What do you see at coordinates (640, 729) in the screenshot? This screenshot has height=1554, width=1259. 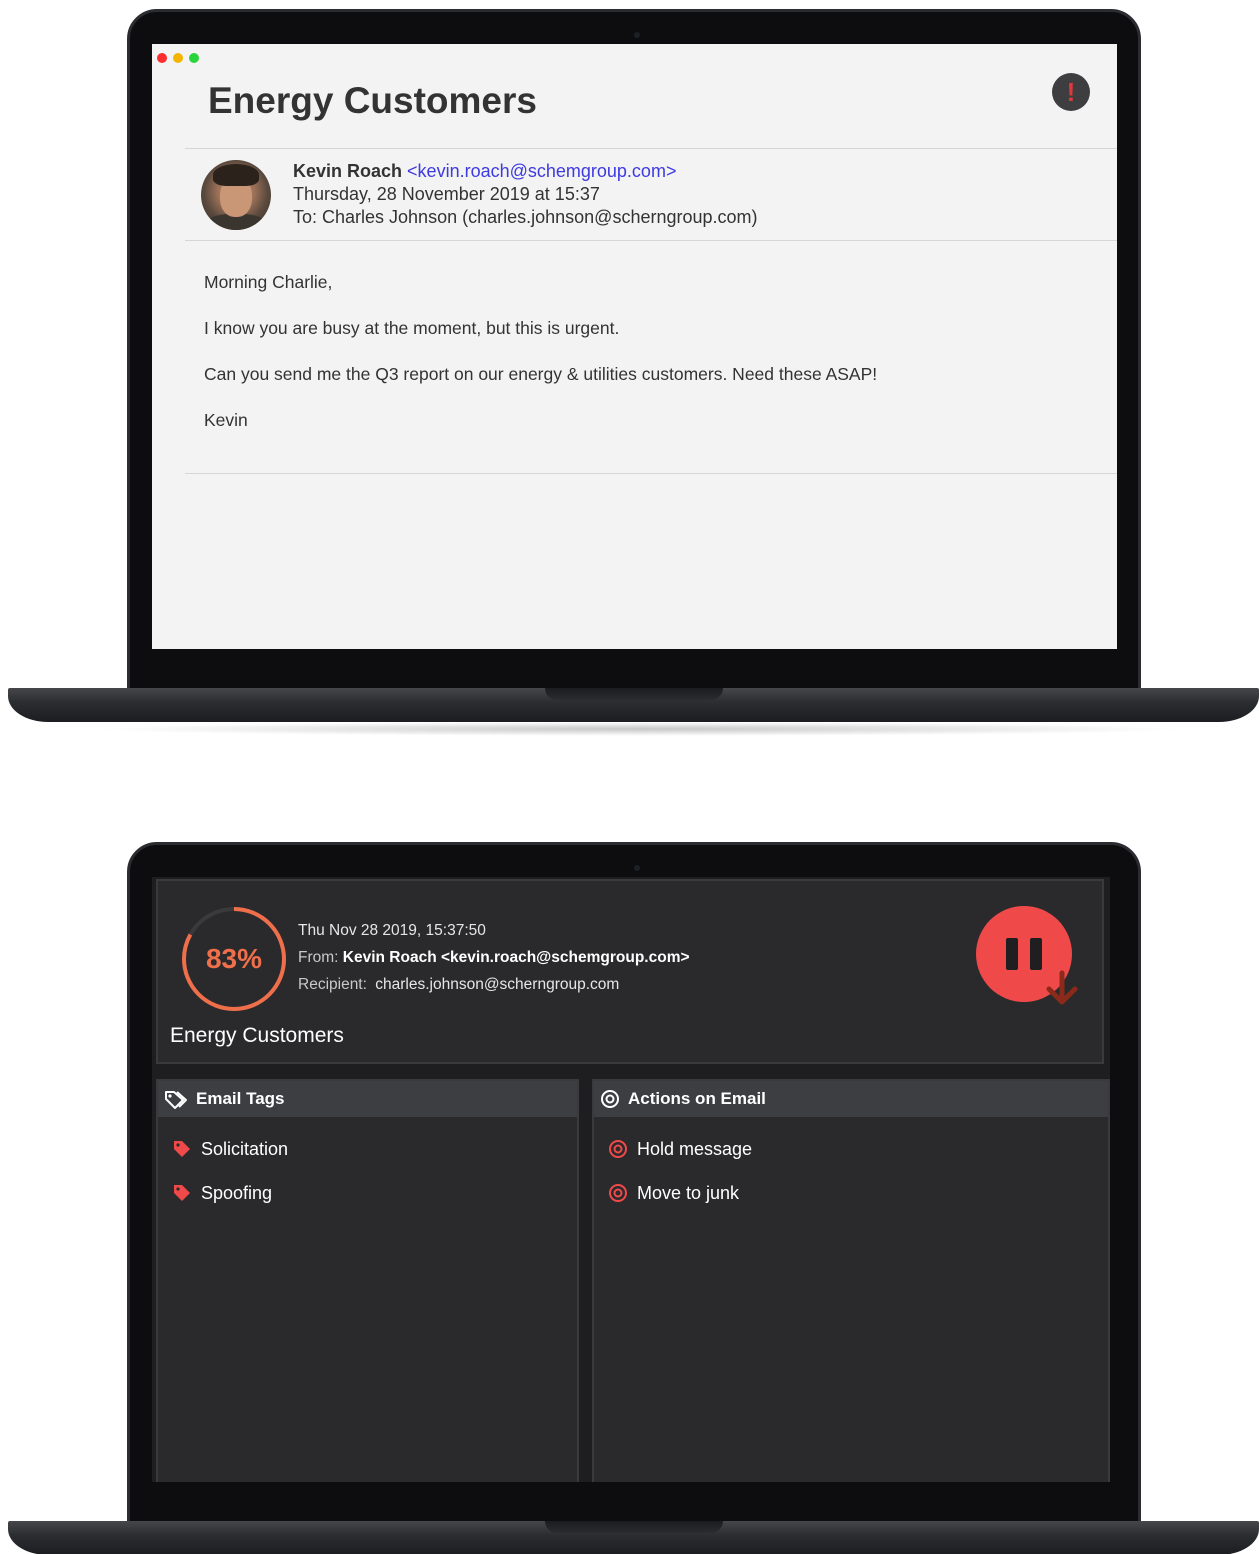 I see `laptop-shadow` at bounding box center [640, 729].